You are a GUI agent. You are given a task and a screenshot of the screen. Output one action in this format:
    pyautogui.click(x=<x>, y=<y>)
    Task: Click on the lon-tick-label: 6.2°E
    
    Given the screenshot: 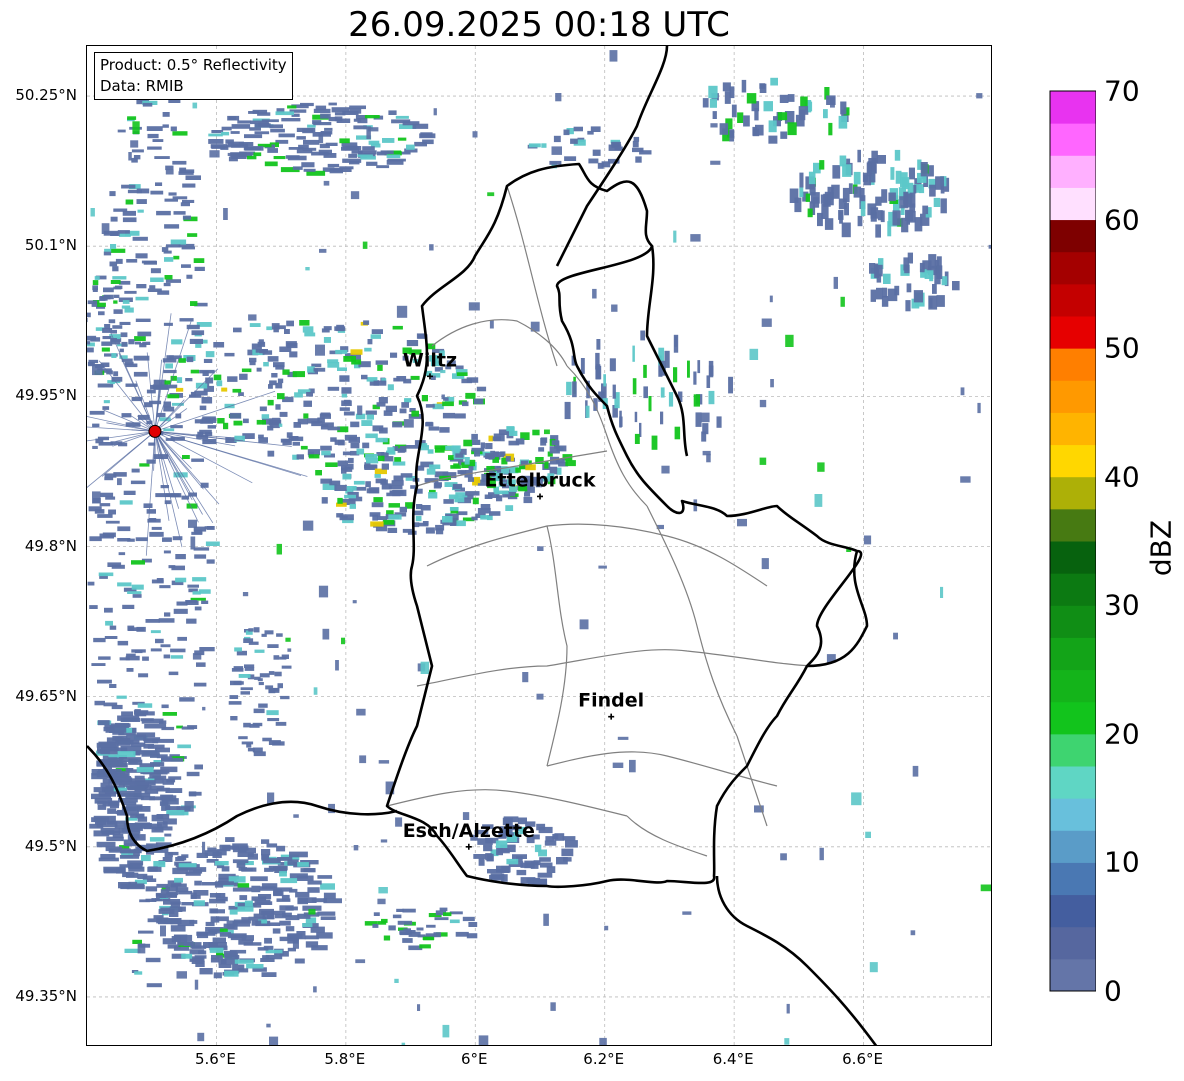 What is the action you would take?
    pyautogui.click(x=604, y=1059)
    